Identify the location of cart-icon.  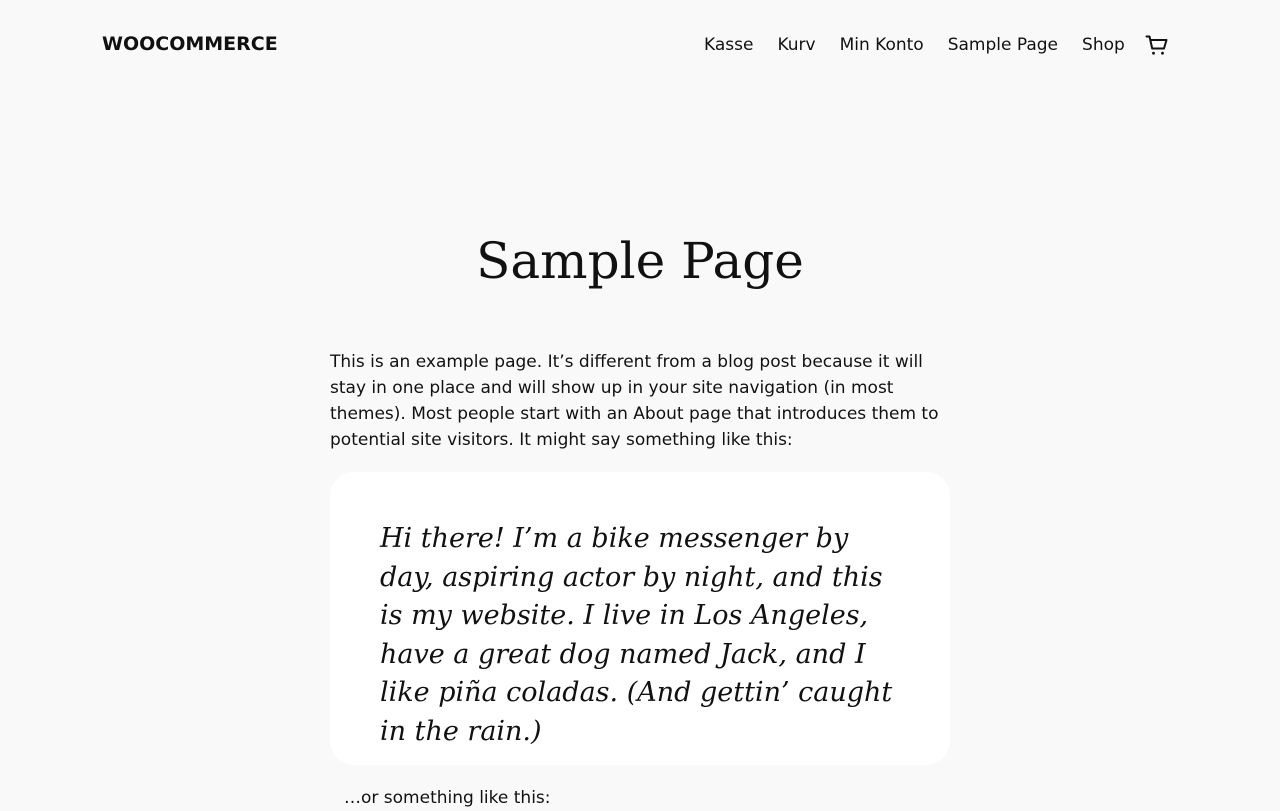
(1156, 45).